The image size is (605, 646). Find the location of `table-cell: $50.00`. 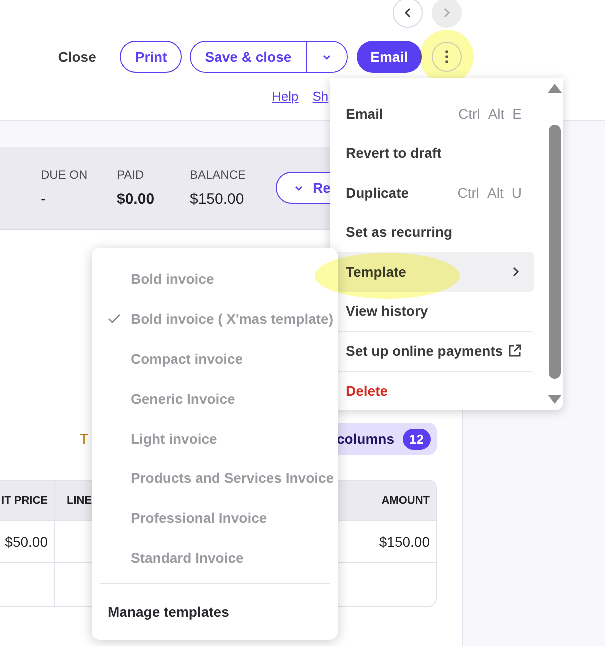

table-cell: $50.00 is located at coordinates (26, 542).